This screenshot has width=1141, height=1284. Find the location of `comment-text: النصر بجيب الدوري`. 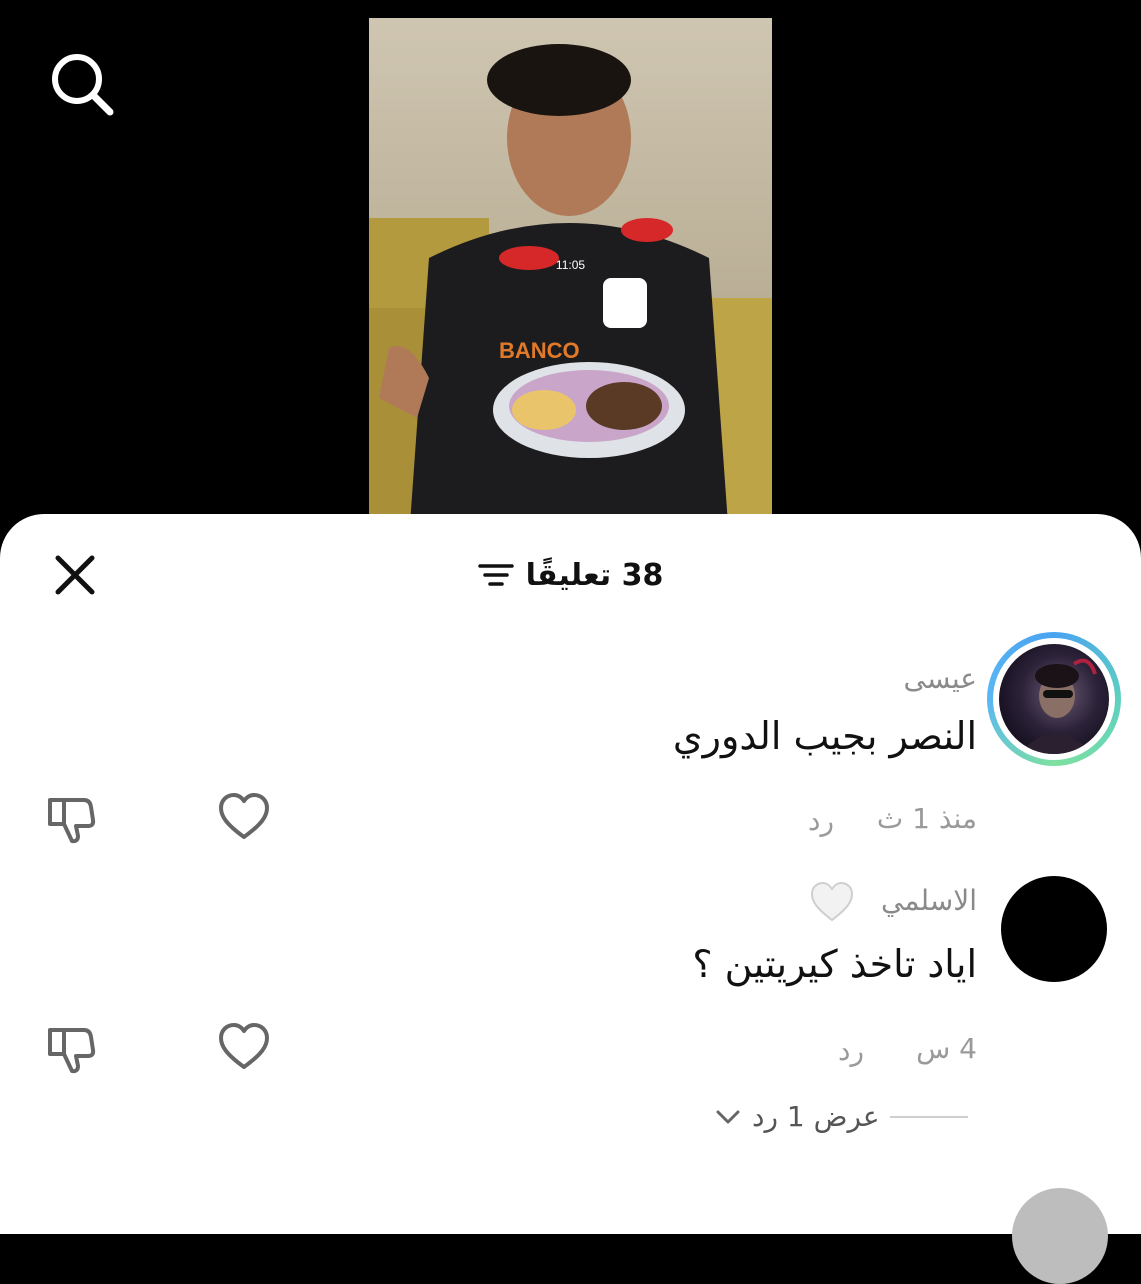

comment-text: النصر بجيب الدوري is located at coordinates (824, 736).